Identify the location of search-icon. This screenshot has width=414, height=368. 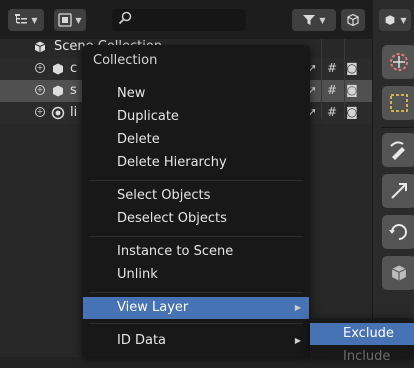
(125, 18).